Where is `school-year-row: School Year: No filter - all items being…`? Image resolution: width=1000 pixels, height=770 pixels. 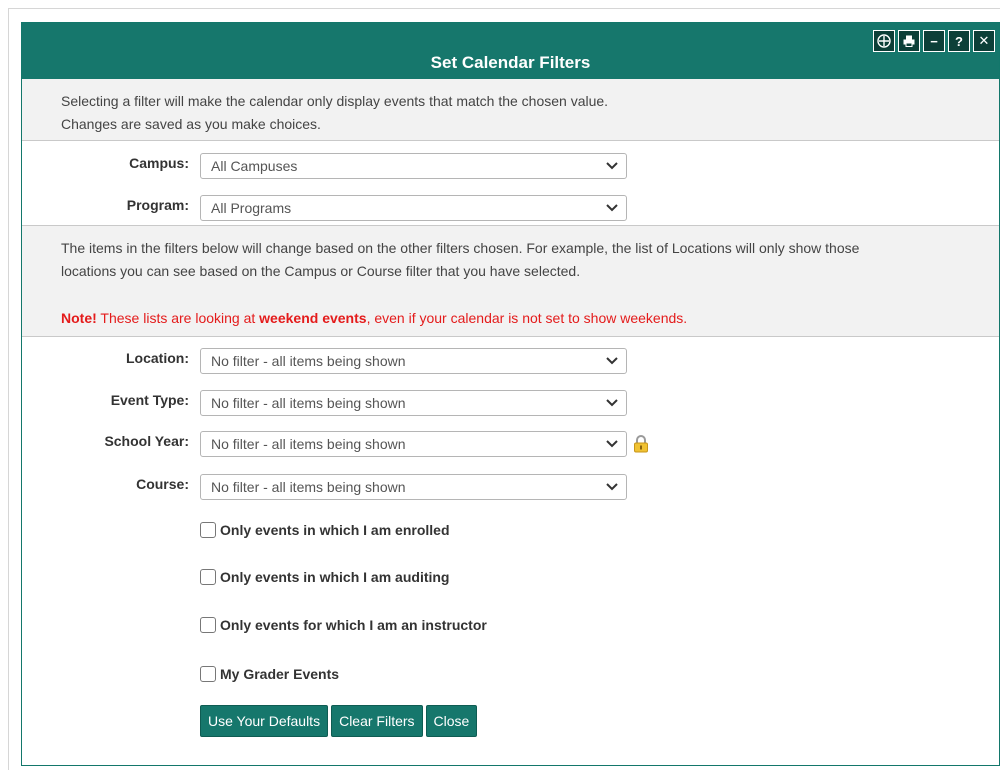
school-year-row: School Year: No filter - all items being… is located at coordinates (510, 444).